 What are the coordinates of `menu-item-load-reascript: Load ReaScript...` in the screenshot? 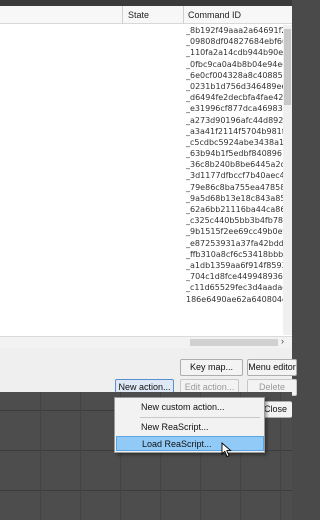 It's located at (190, 443).